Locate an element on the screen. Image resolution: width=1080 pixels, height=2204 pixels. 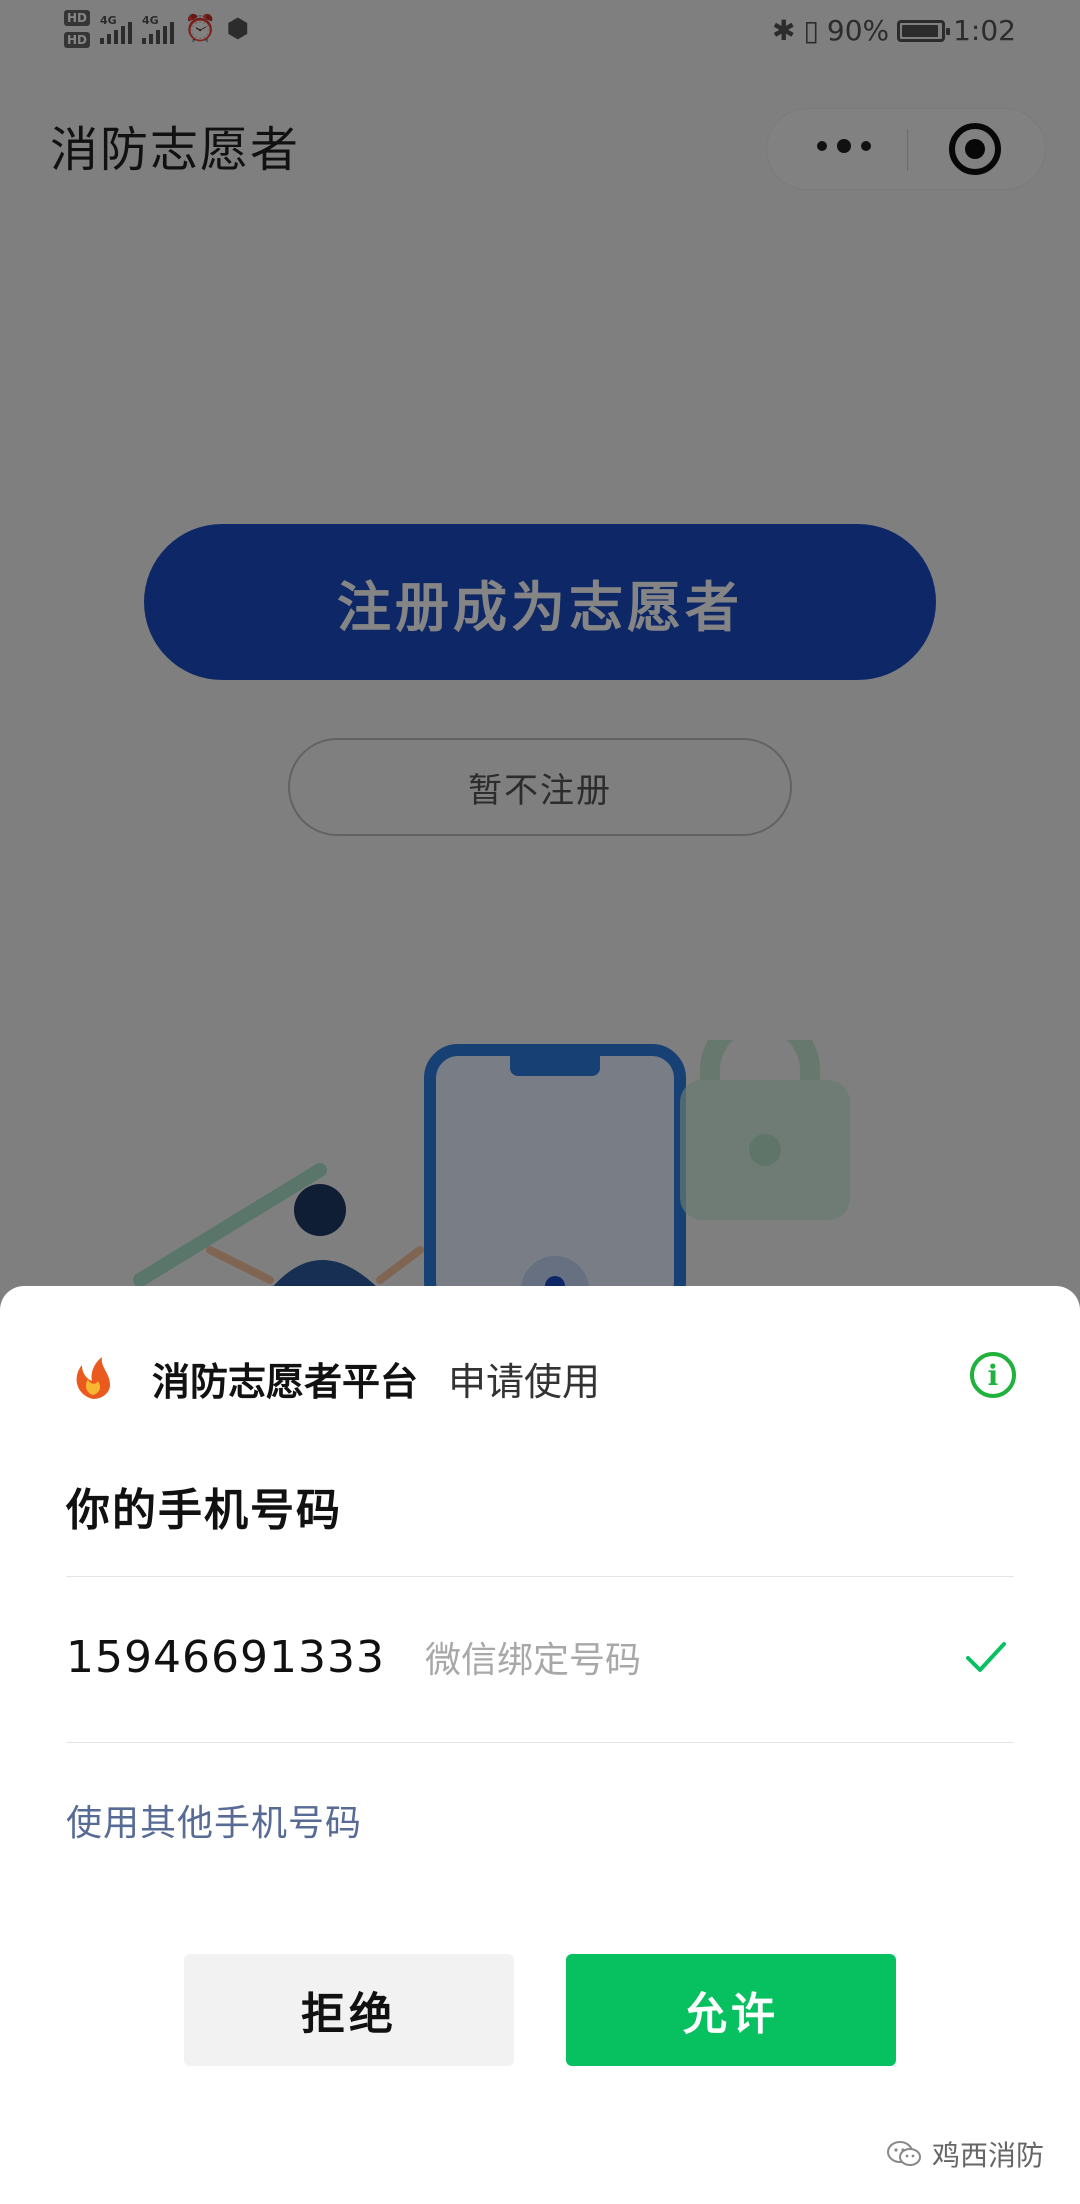
phone-number: 15946691333 is located at coordinates (225, 1657).